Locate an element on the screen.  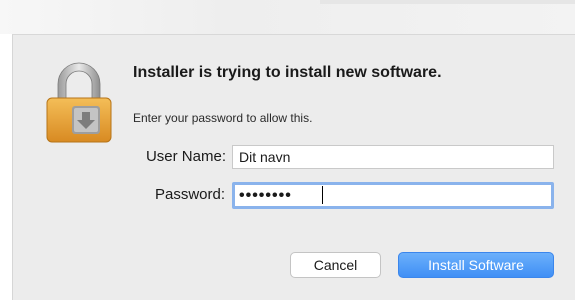
password-label: Password: is located at coordinates (189, 194).